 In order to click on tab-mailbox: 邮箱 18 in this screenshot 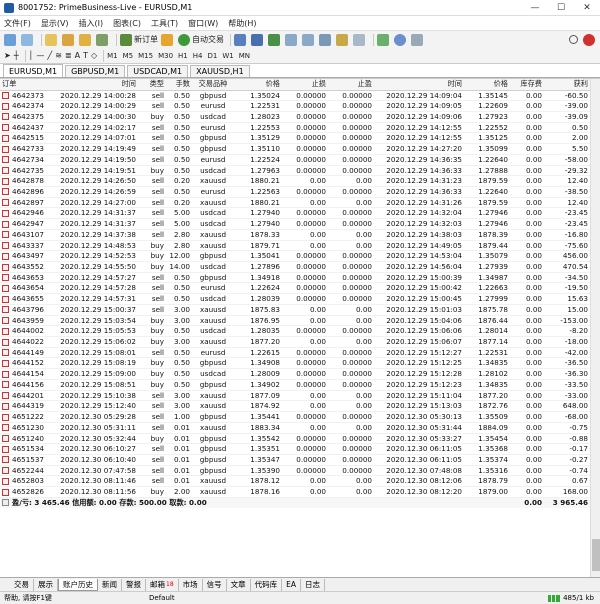, I will do `click(162, 584)`.